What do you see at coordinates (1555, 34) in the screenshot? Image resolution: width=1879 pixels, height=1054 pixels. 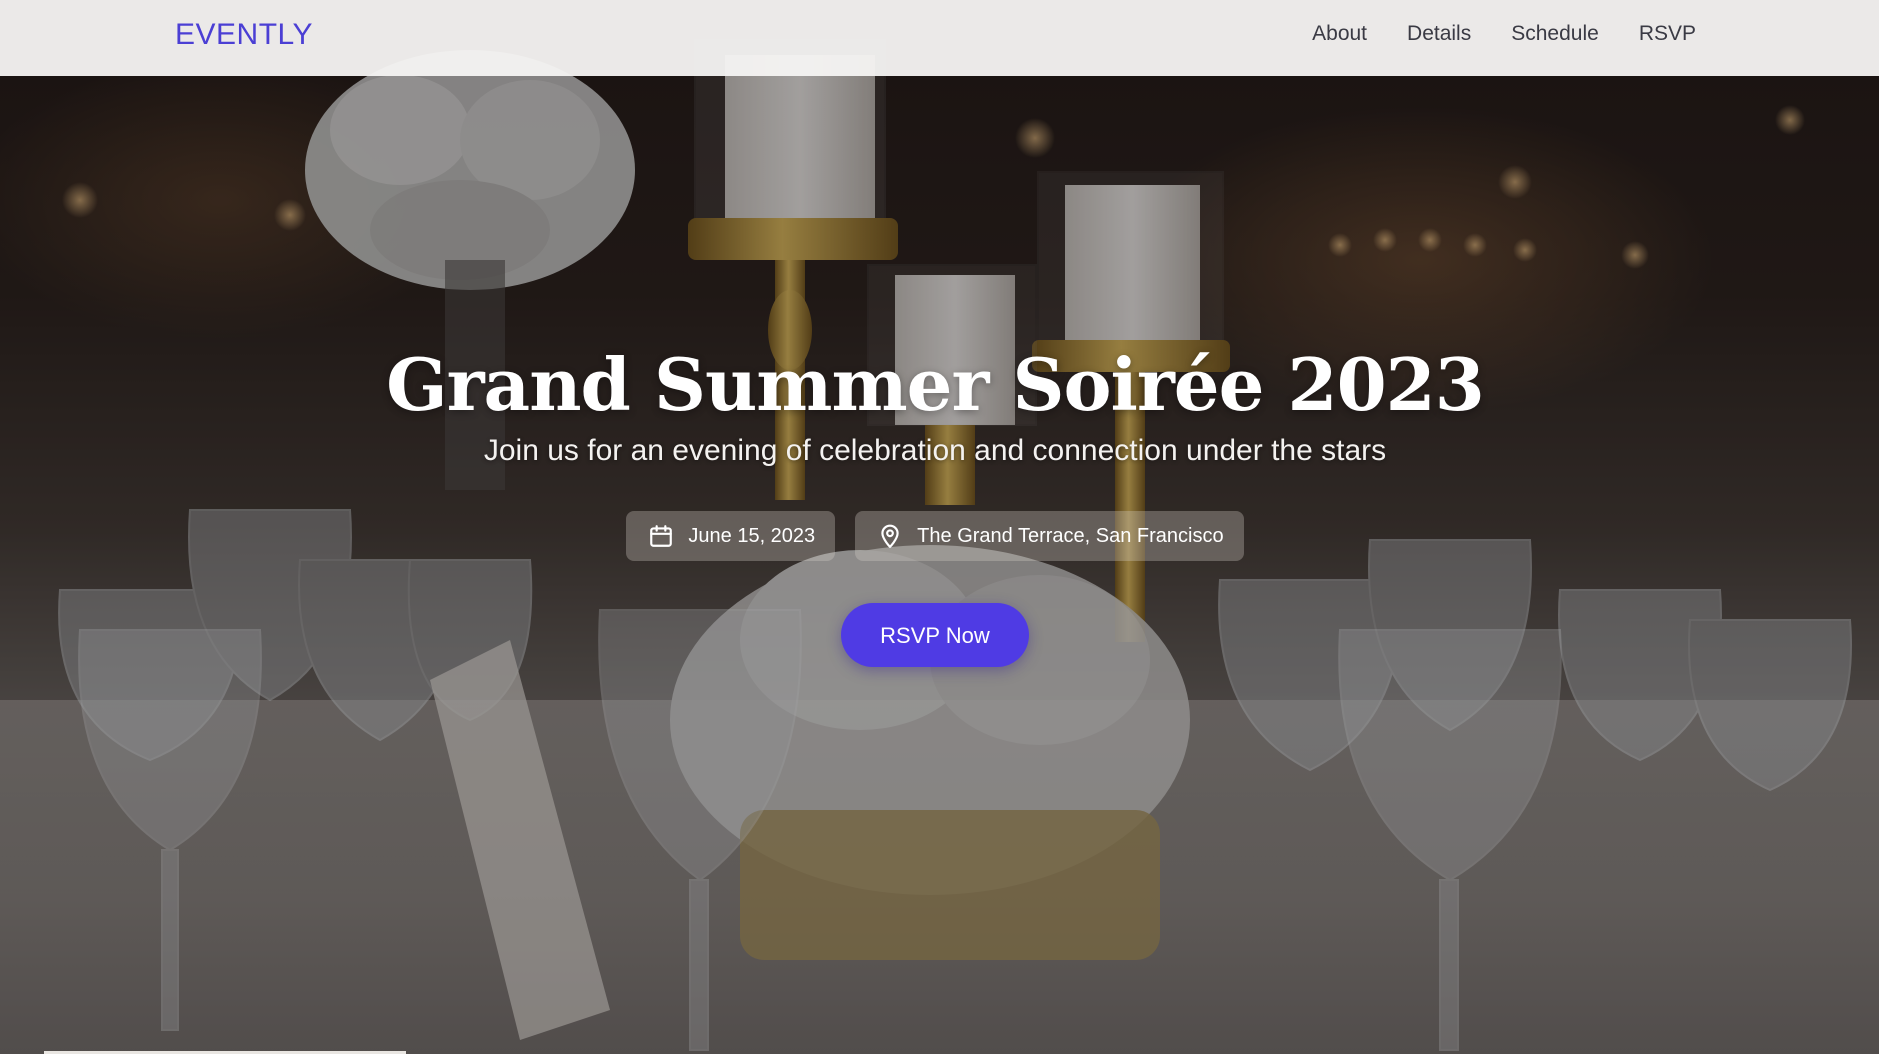 I see `nav-link-schedule: Schedule` at bounding box center [1555, 34].